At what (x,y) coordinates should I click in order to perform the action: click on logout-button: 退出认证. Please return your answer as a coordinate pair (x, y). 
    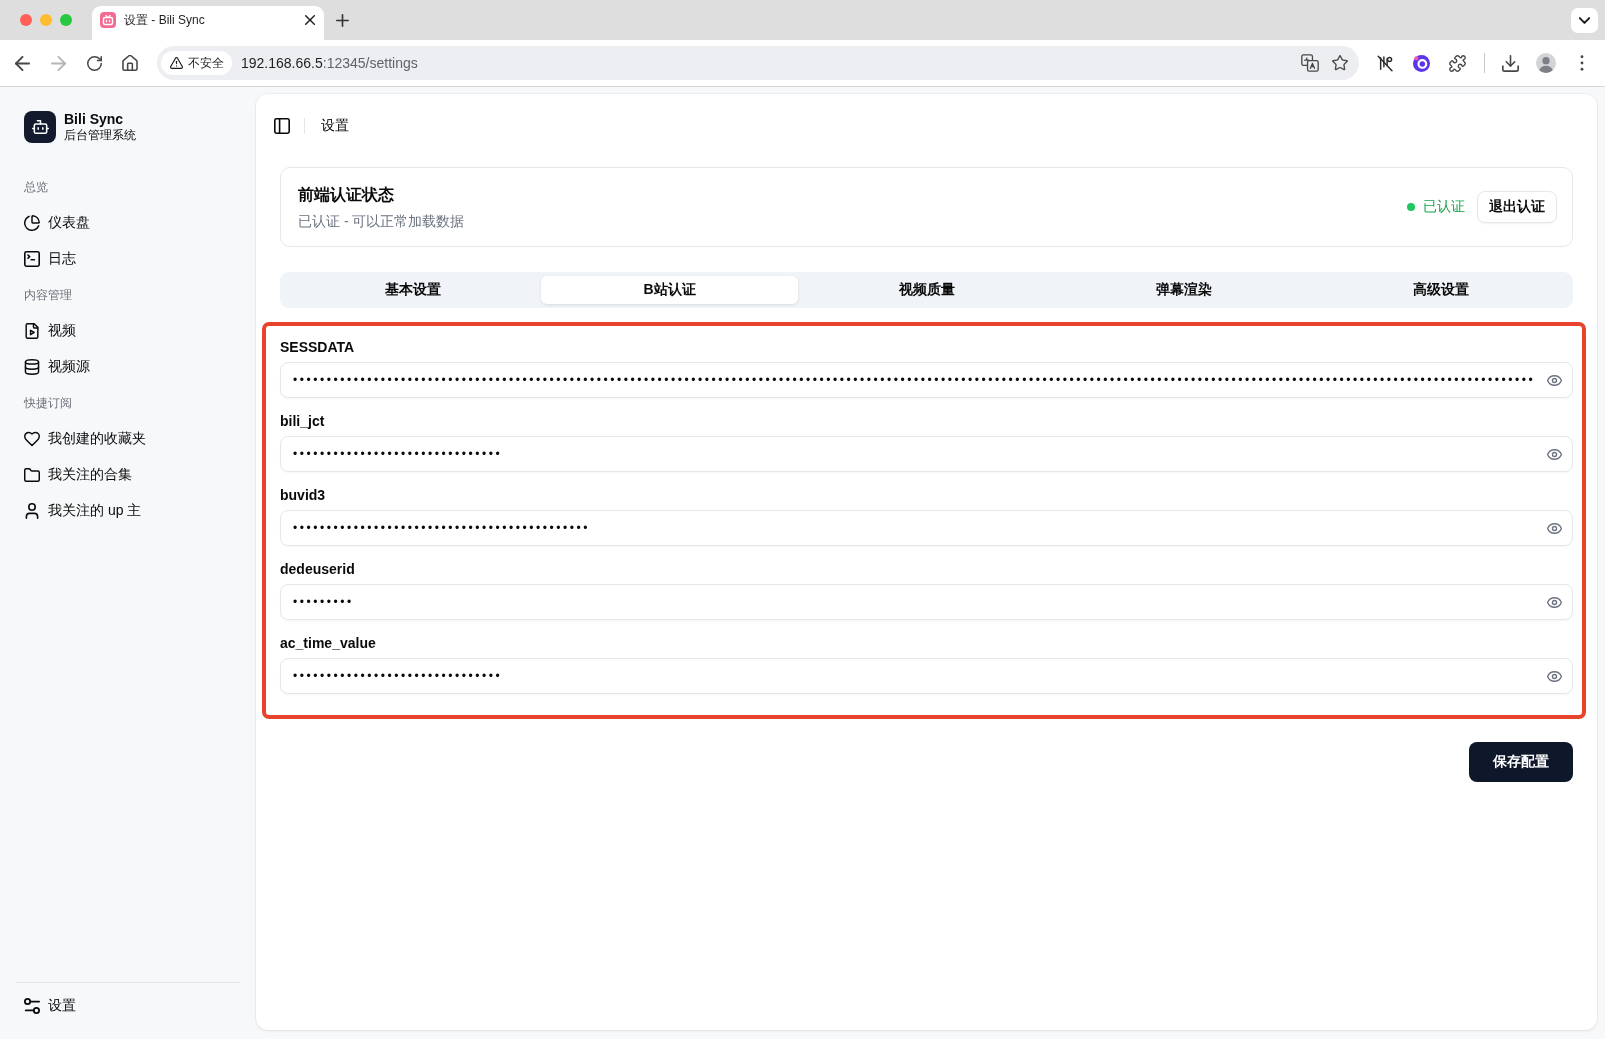
    Looking at the image, I should click on (1517, 207).